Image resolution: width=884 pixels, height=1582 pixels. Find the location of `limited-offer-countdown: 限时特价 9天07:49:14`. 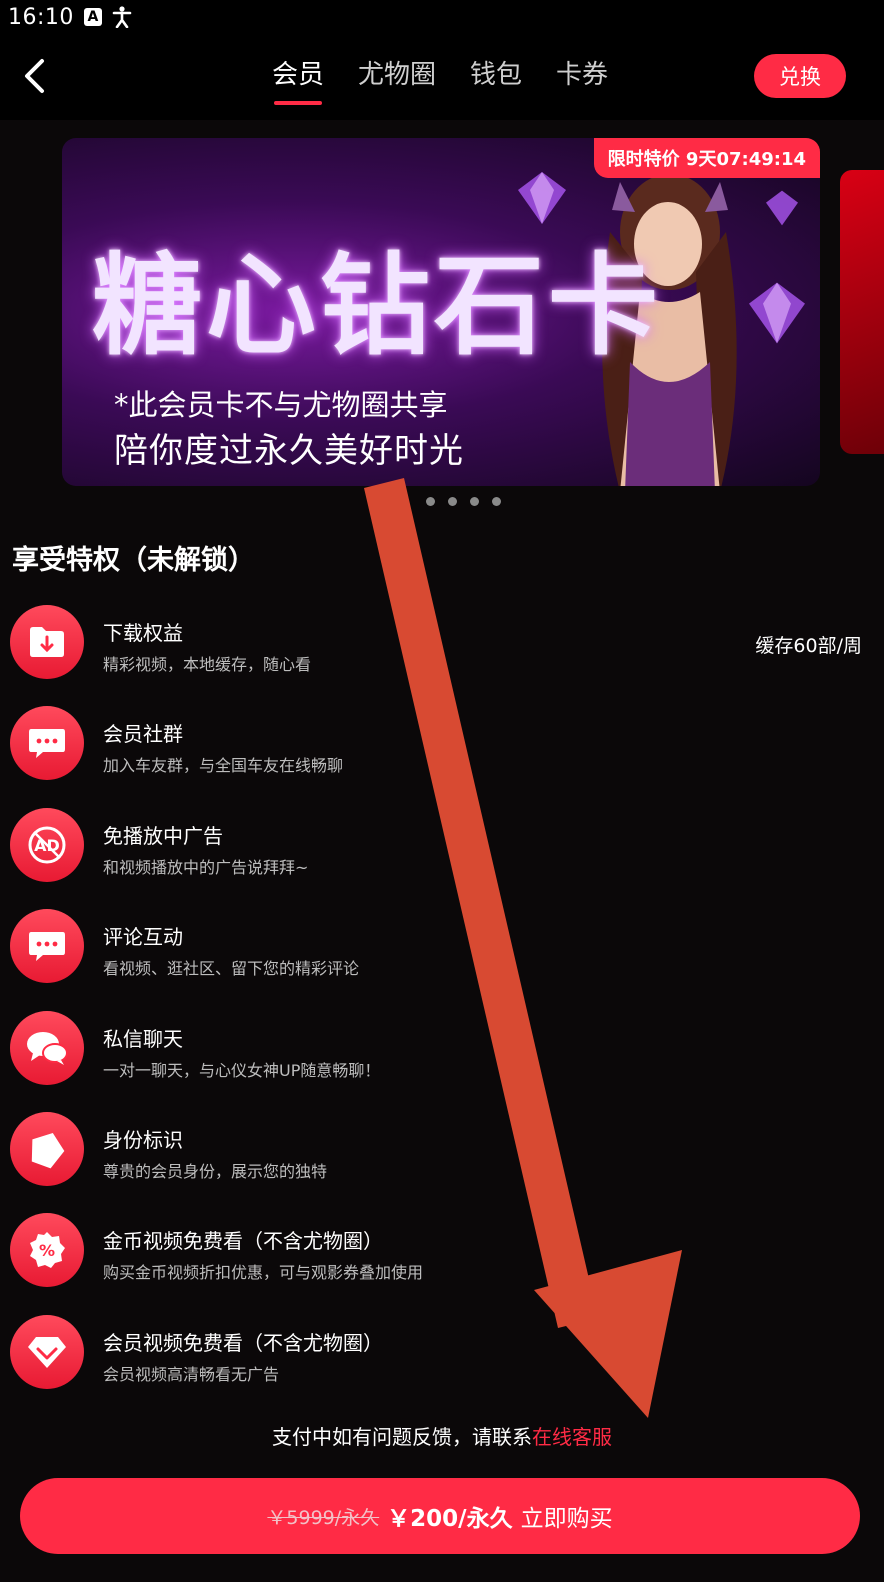

limited-offer-countdown: 限时特价 9天07:49:14 is located at coordinates (706, 158).